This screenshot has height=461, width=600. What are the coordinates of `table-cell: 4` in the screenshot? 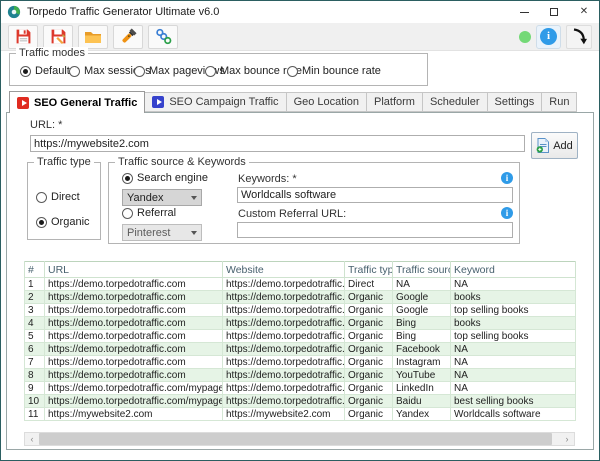 It's located at (34, 323).